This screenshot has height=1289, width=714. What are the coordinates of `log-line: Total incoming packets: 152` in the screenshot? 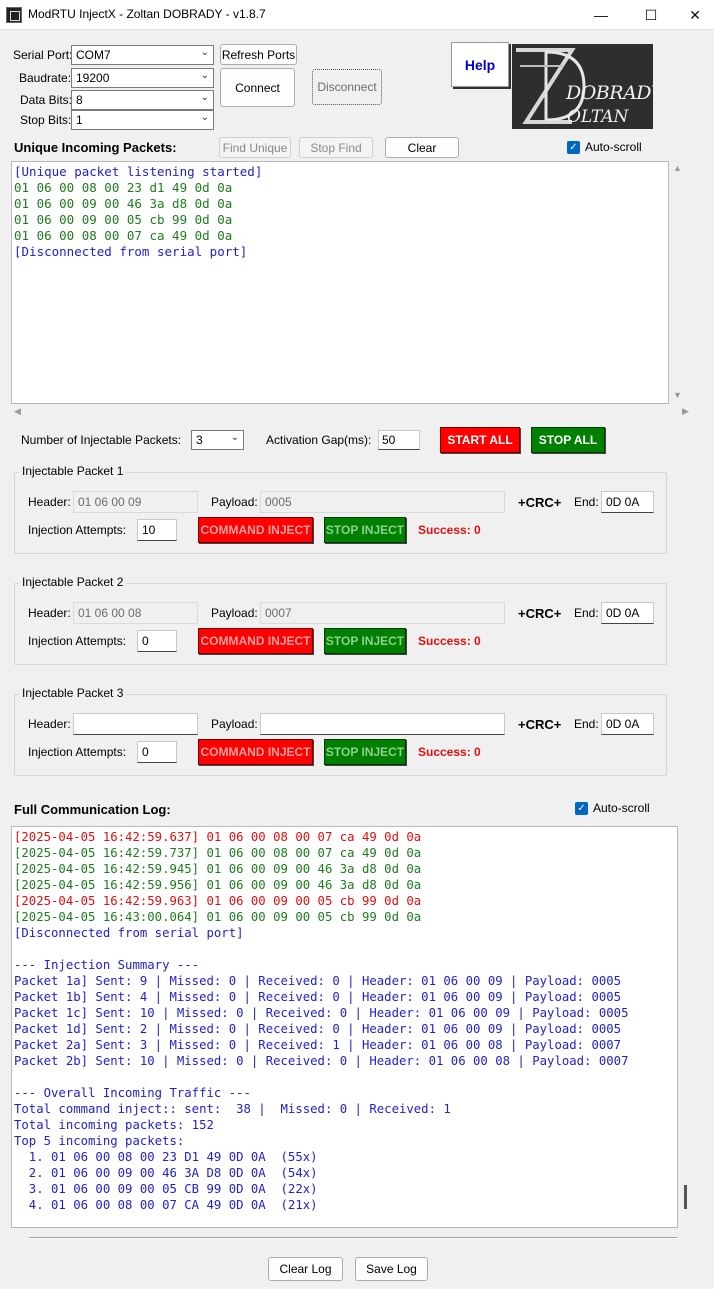 It's located at (114, 1125).